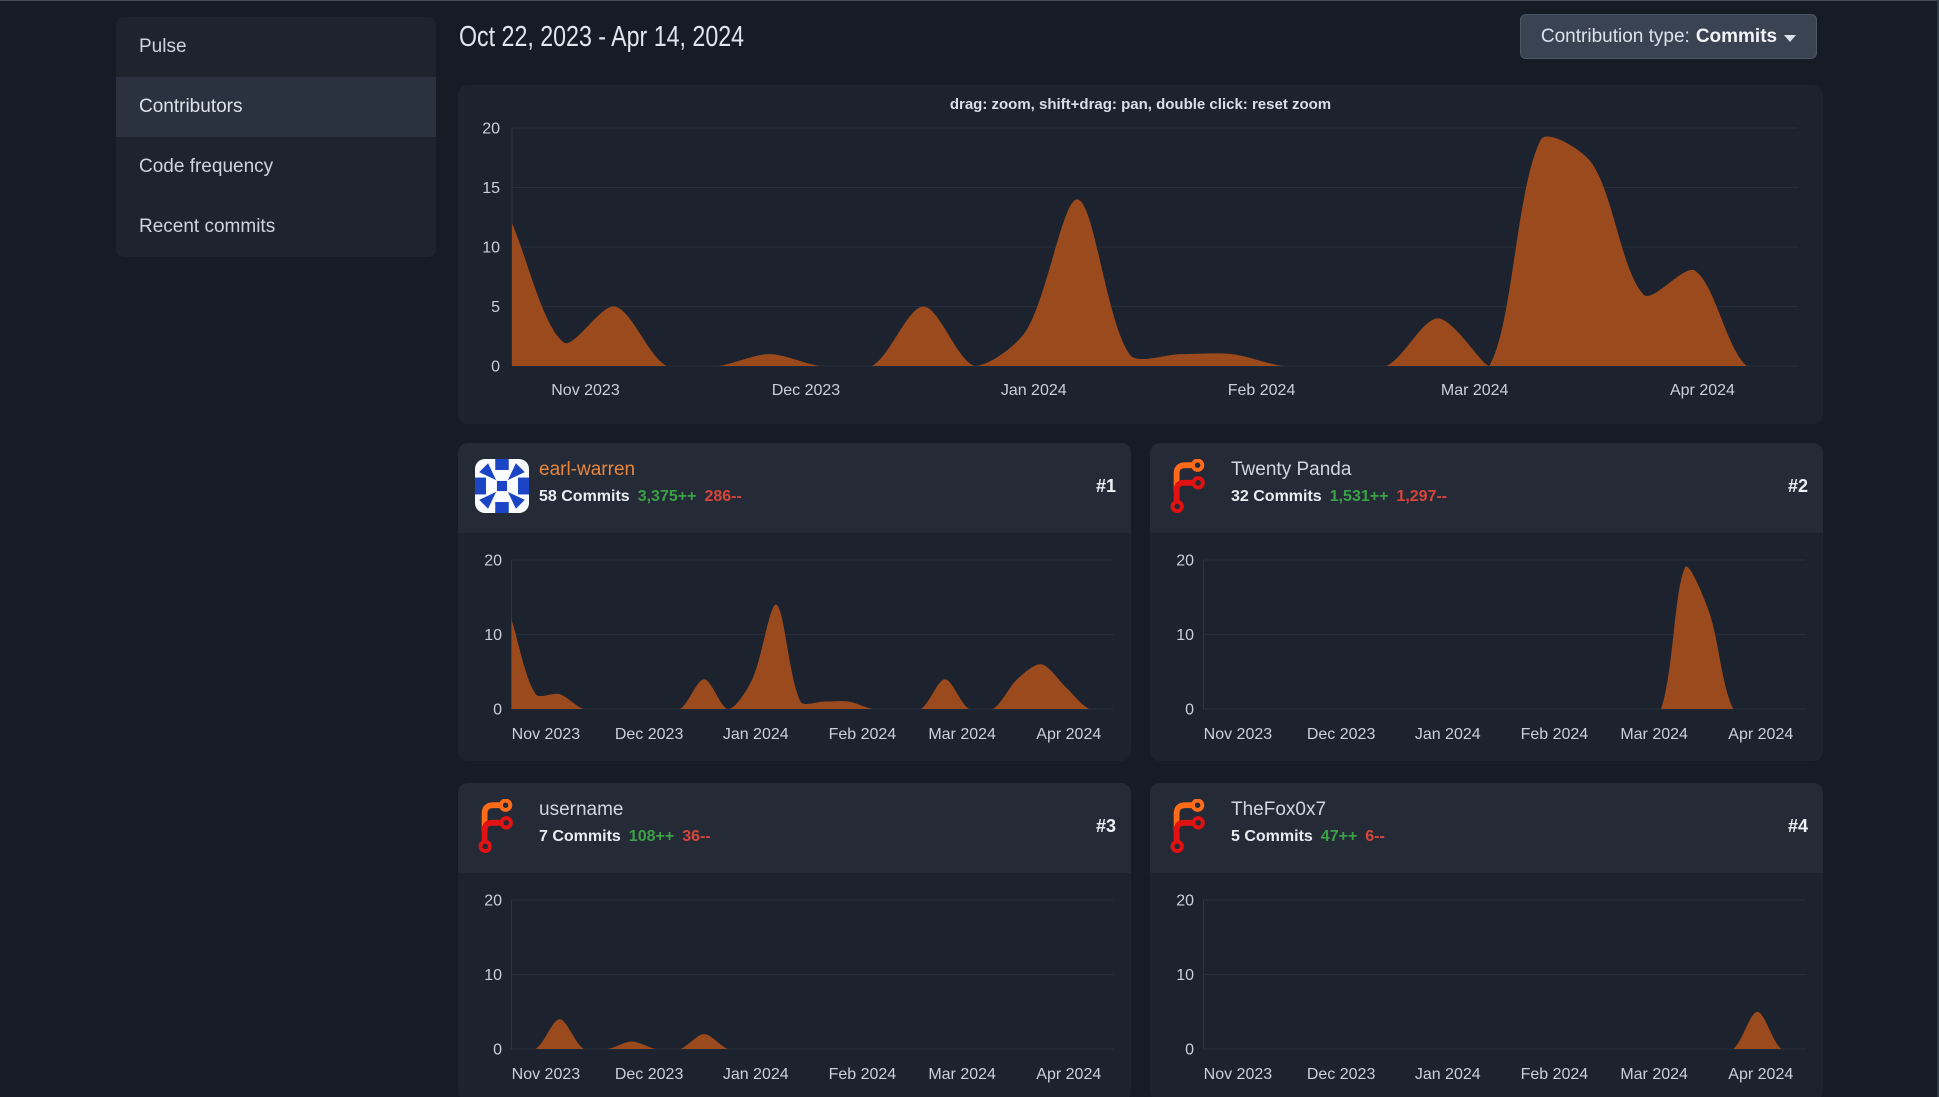 This screenshot has width=1939, height=1097. I want to click on additions-count: 1,531++, so click(1359, 496).